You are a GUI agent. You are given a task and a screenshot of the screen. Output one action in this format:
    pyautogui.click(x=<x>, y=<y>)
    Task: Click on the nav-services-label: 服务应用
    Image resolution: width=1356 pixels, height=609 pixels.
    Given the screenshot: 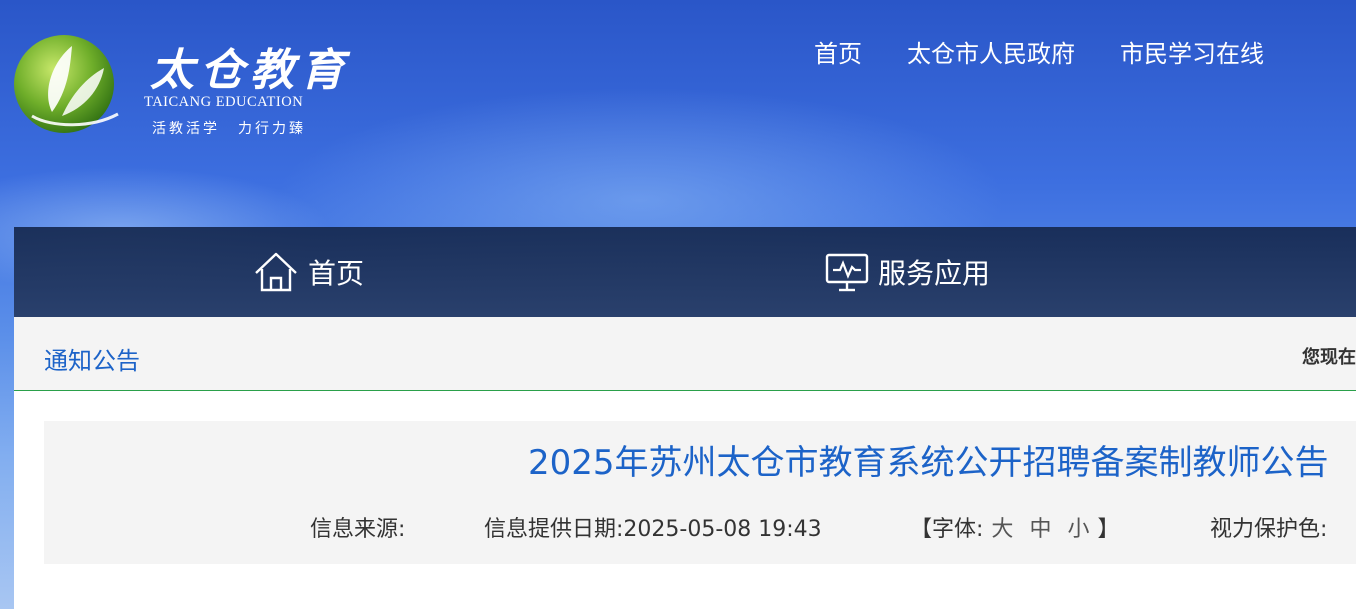 What is the action you would take?
    pyautogui.click(x=934, y=273)
    